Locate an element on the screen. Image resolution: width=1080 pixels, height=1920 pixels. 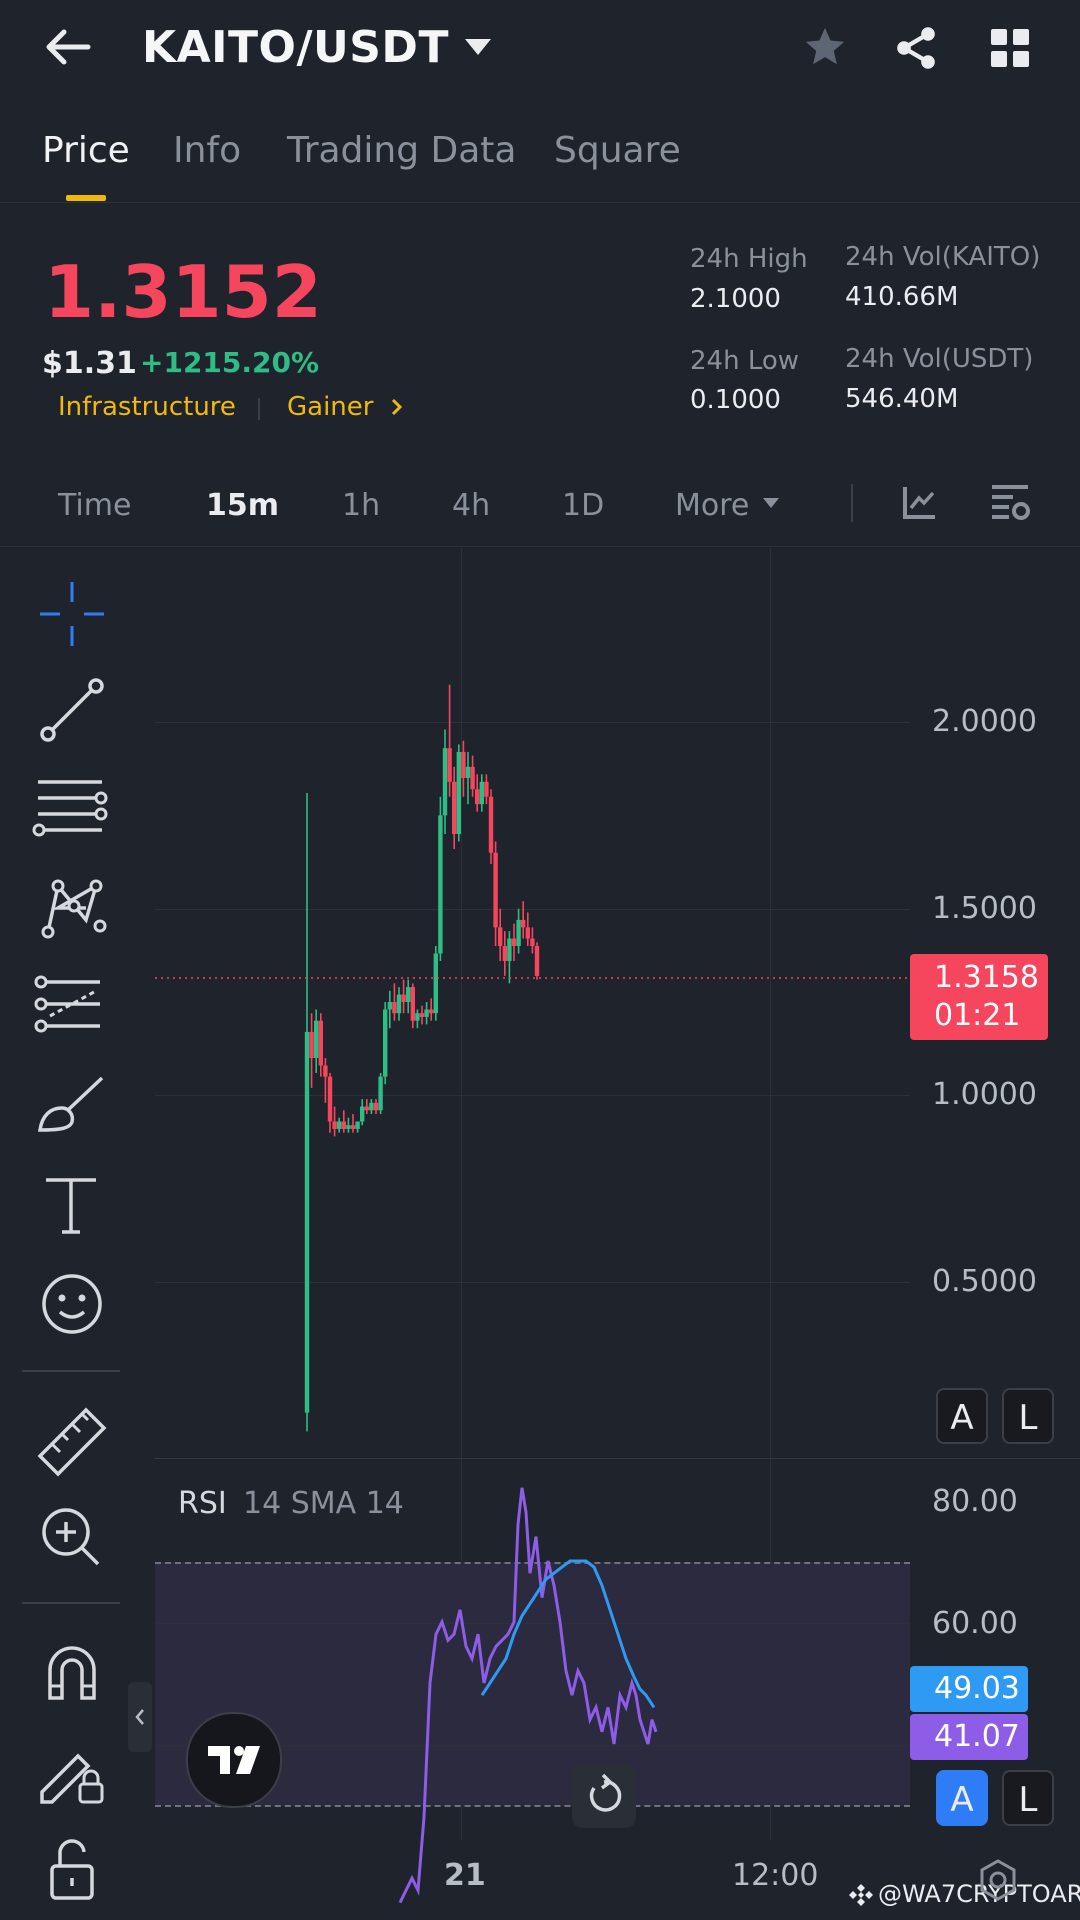
rsi-value: 41.07 is located at coordinates (977, 1736).